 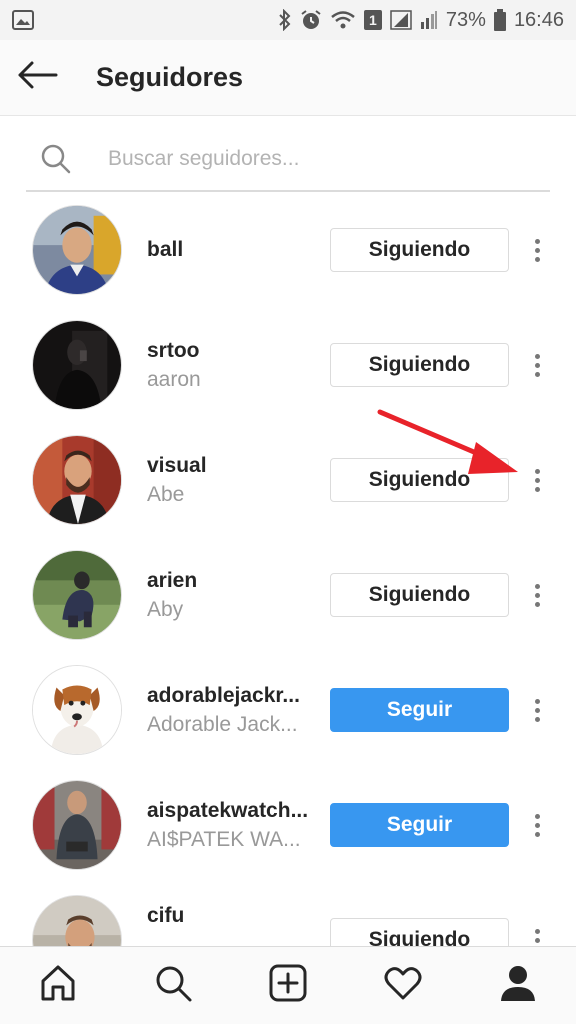 What do you see at coordinates (372, 20) in the screenshot?
I see `sim-badge: 1` at bounding box center [372, 20].